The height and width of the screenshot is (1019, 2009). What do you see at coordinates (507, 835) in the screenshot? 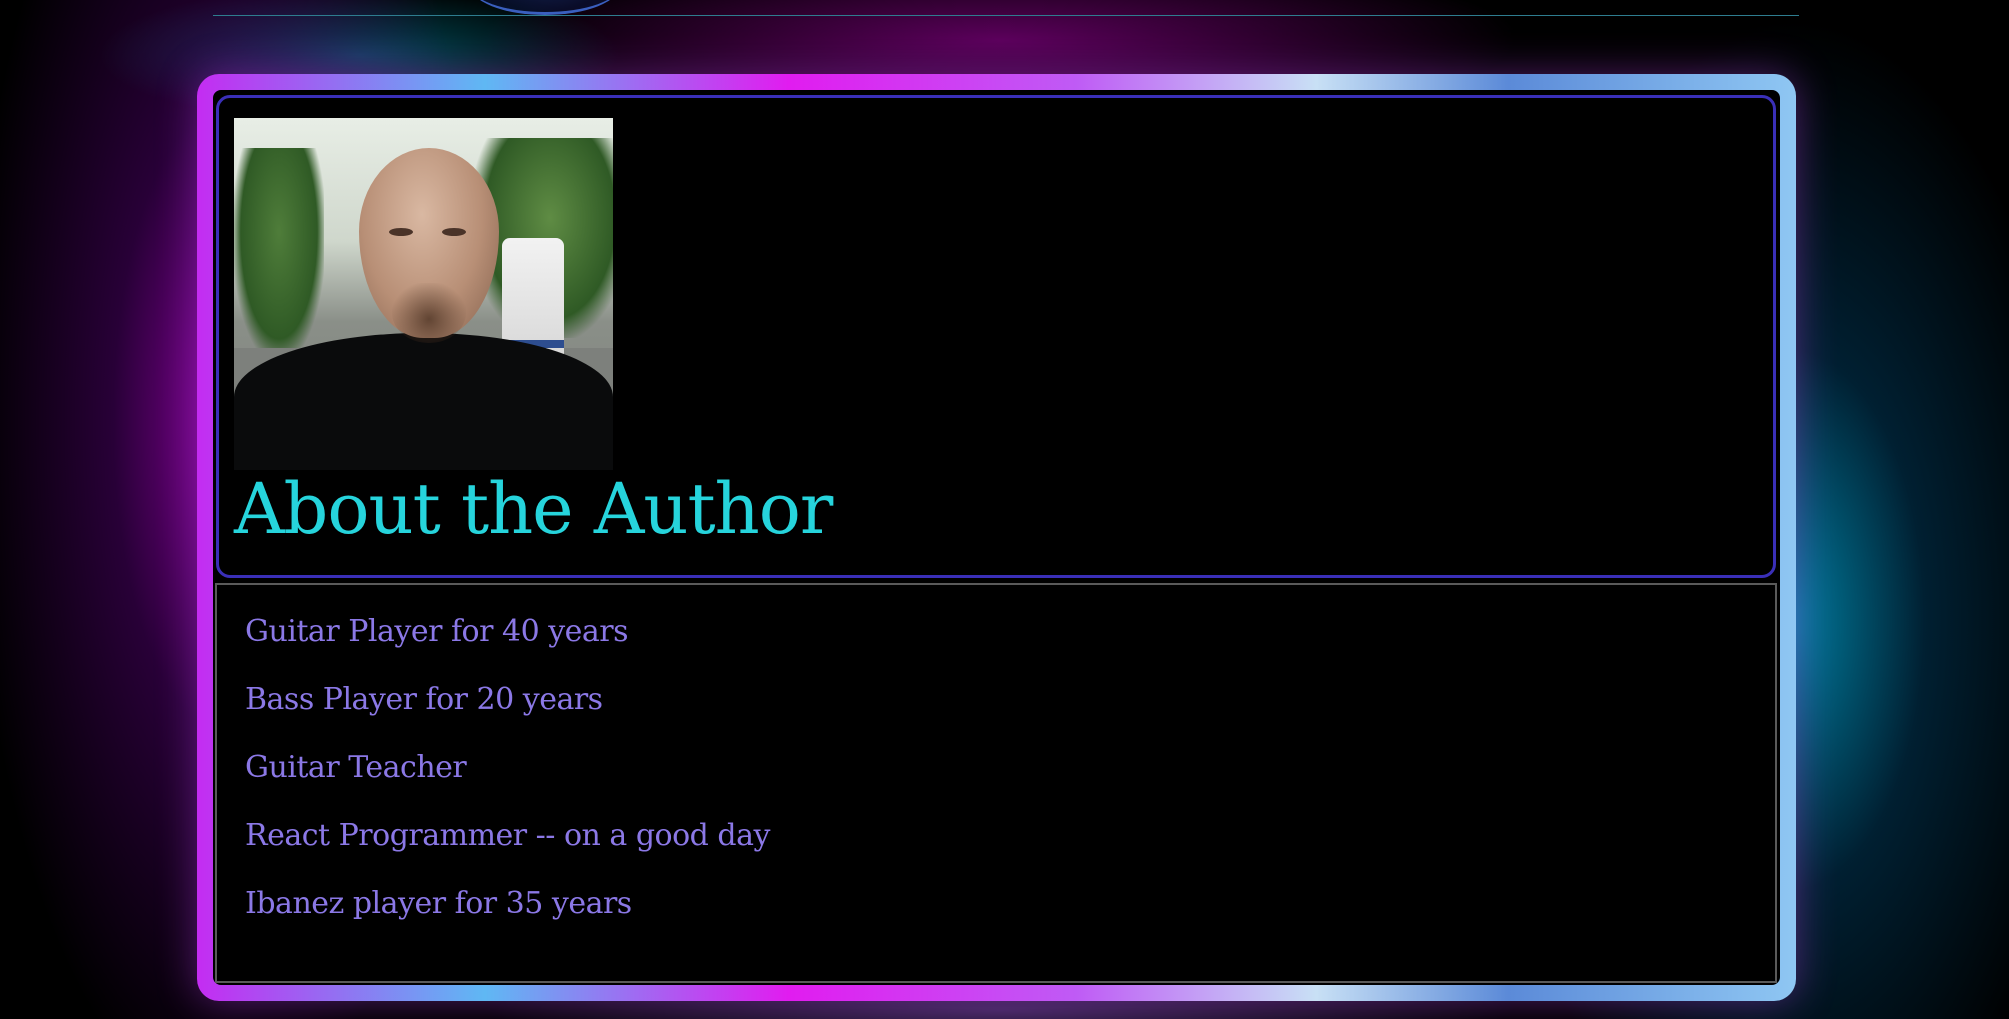
I see `list-item: React Programmer -- on a good day` at bounding box center [507, 835].